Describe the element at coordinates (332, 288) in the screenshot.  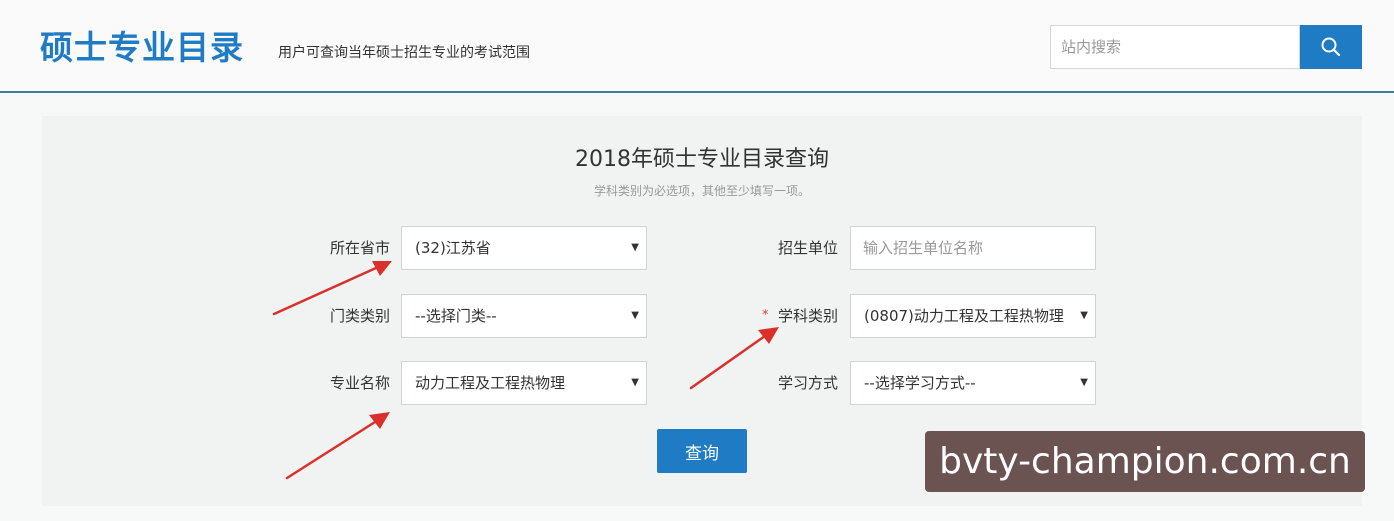
I see `arrow-to-province-icon` at that location.